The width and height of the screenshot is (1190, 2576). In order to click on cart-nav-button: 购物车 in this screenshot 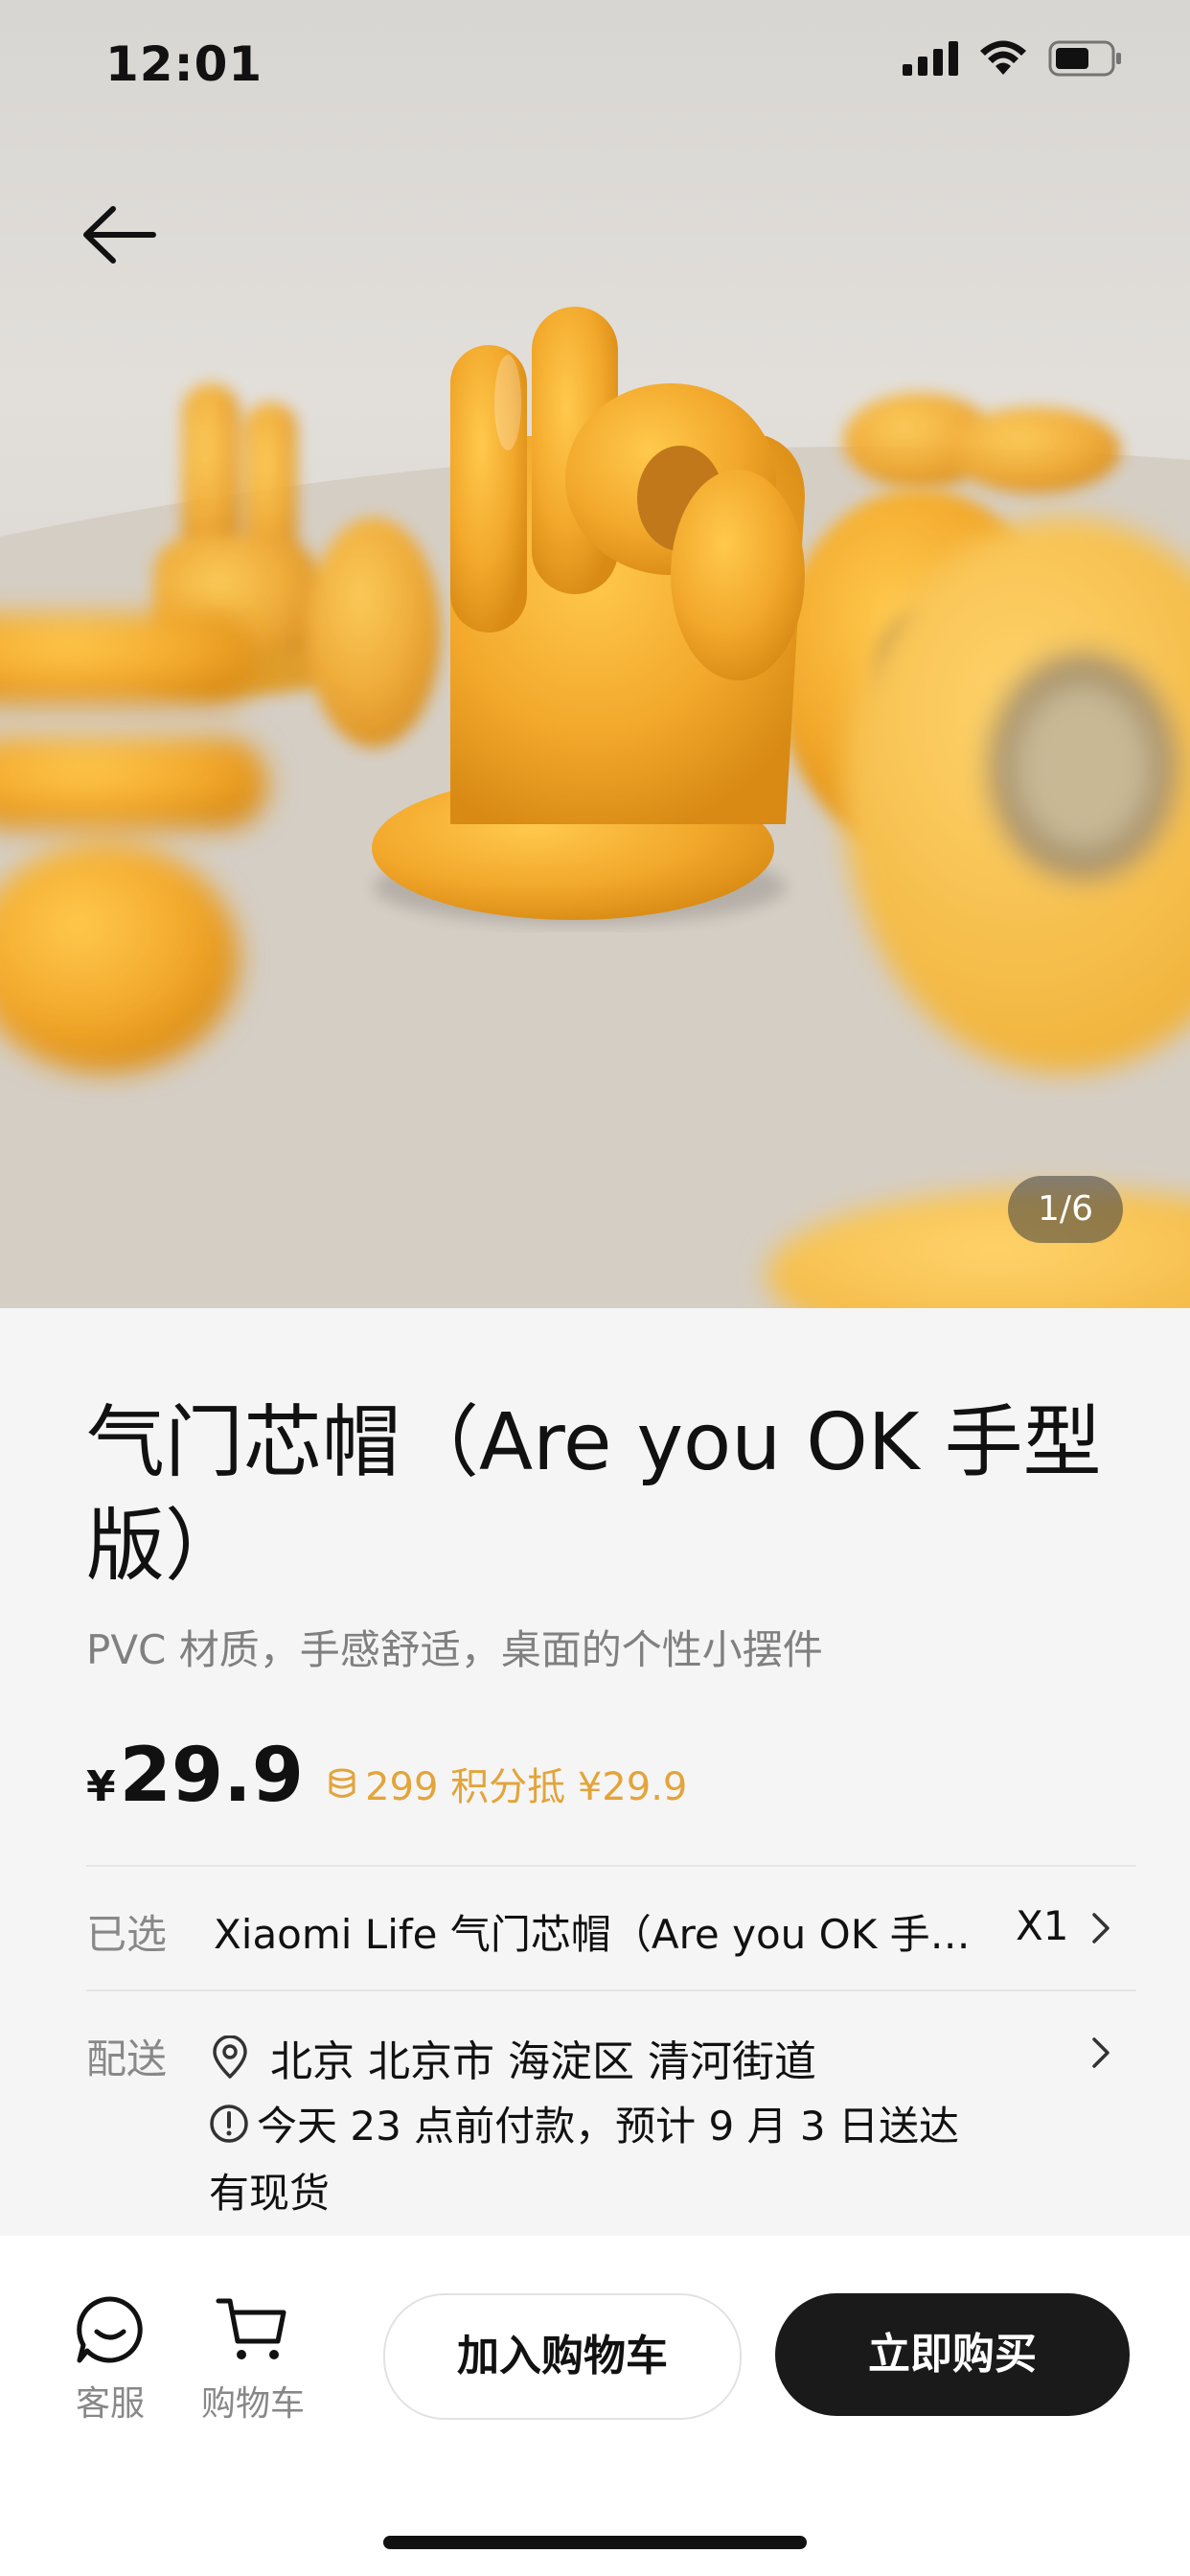, I will do `click(253, 2359)`.